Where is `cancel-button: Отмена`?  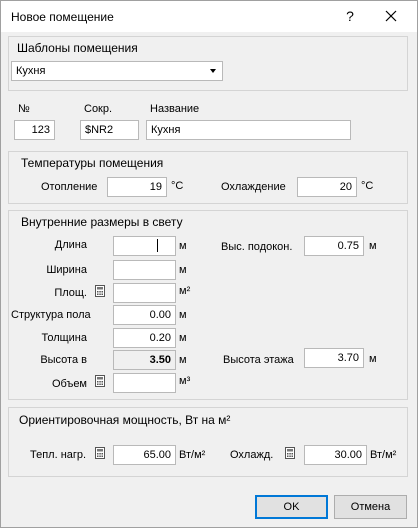
cancel-button: Отмена is located at coordinates (370, 507).